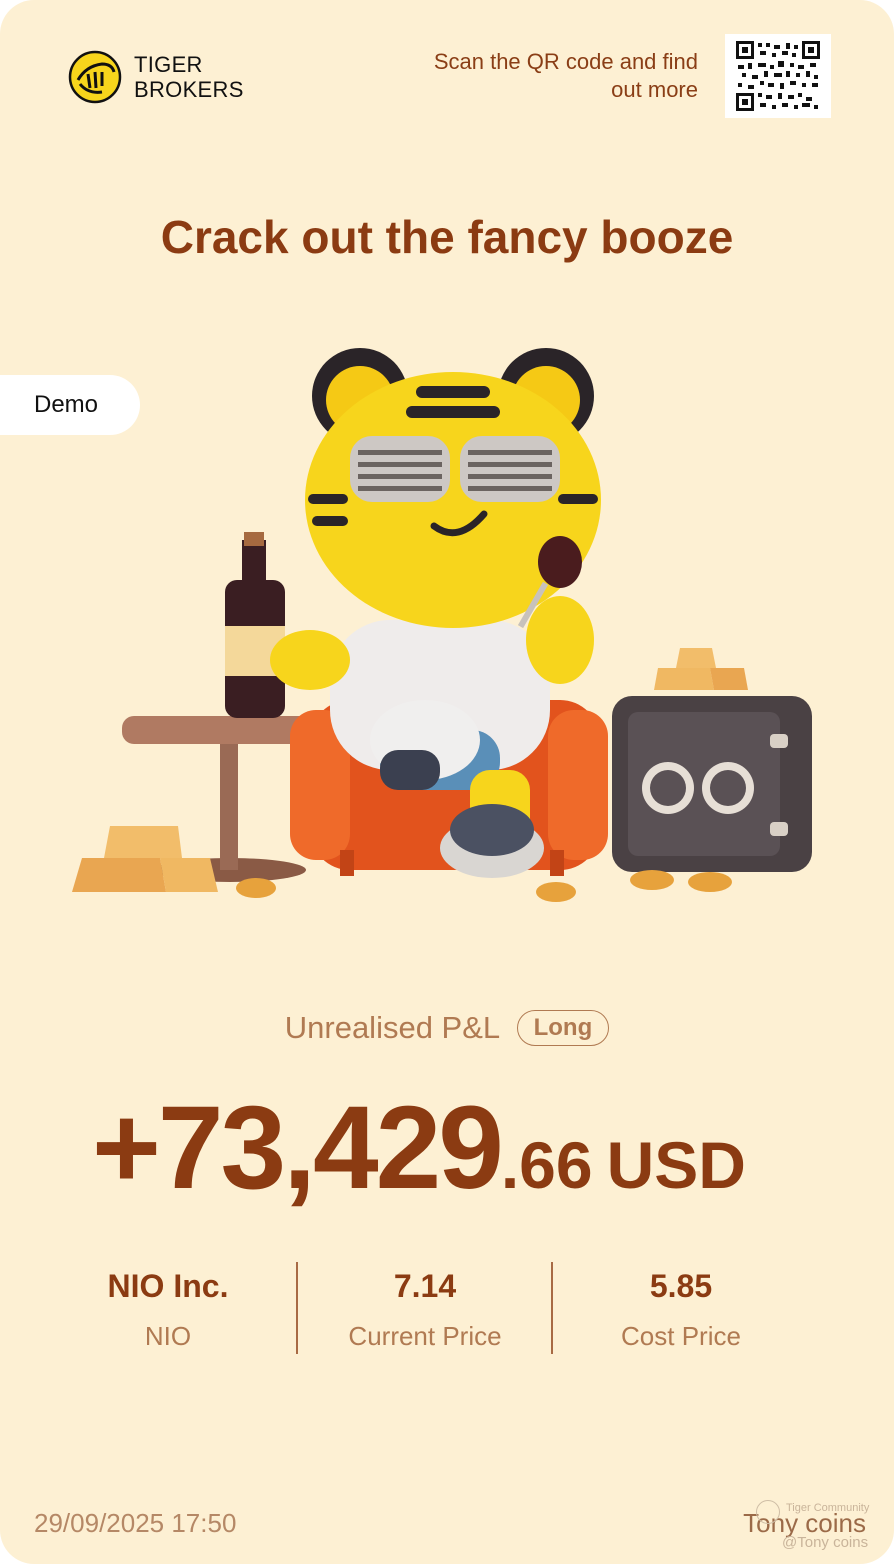 The image size is (894, 1564). I want to click on watermark-user: @Tony coins, so click(825, 1542).